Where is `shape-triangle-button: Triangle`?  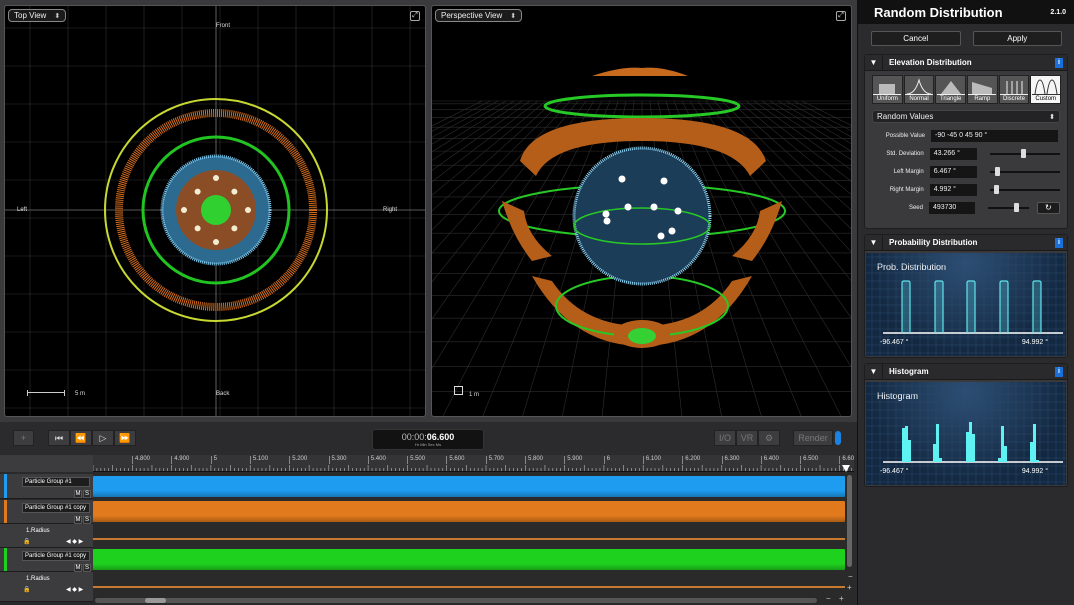
shape-triangle-button: Triangle is located at coordinates (951, 89).